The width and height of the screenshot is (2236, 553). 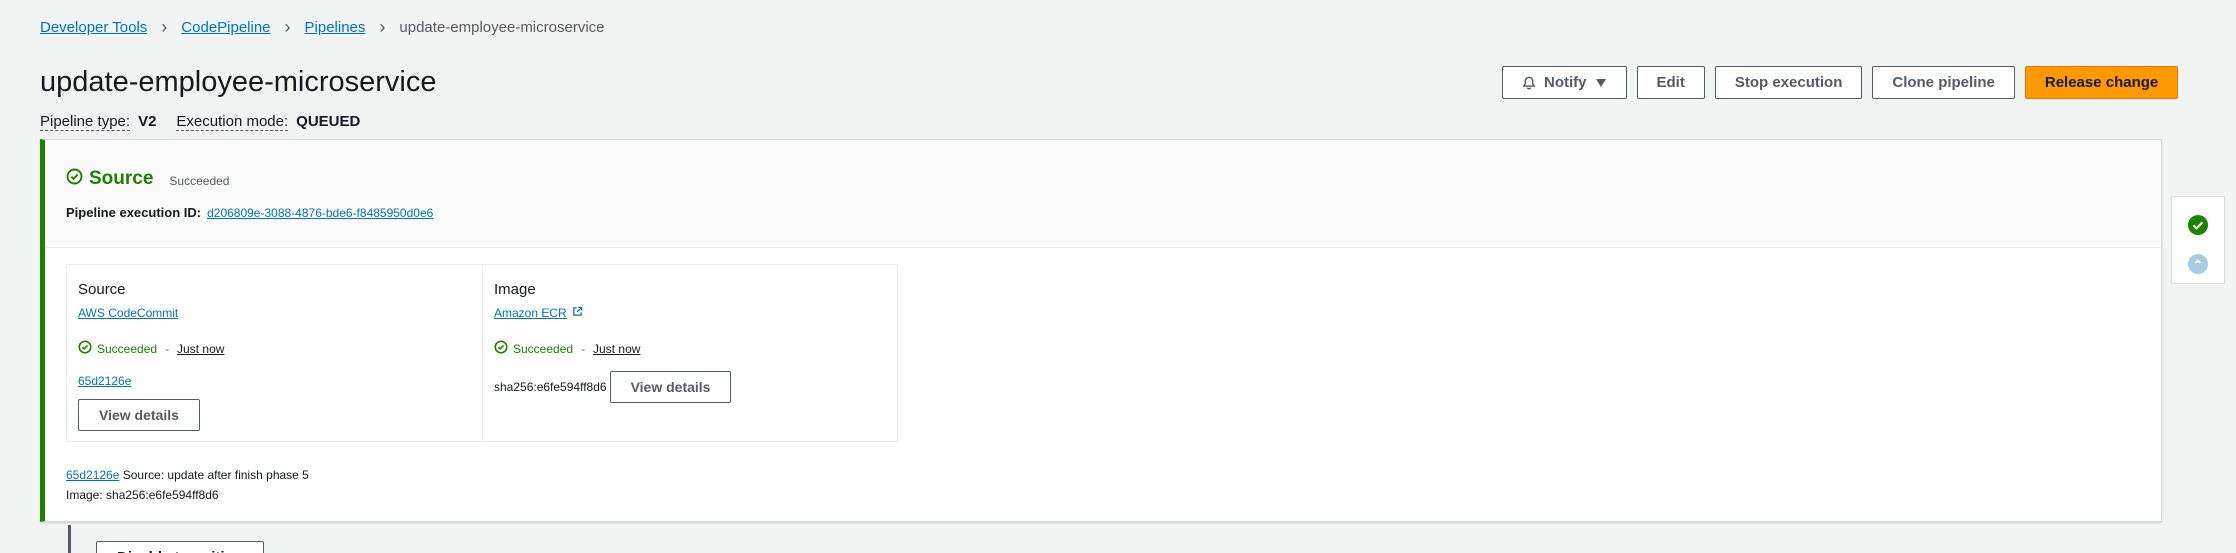 I want to click on pipeline-meta: Pipeline type: V2 Execution mode: QUEUED, so click(x=200, y=122).